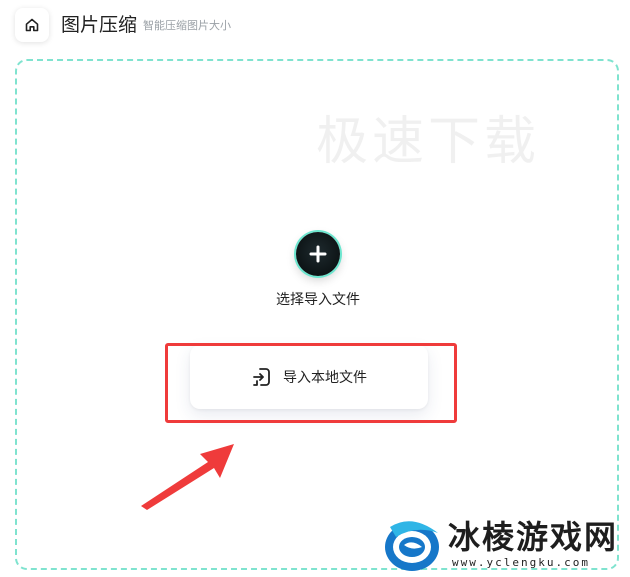 The height and width of the screenshot is (577, 630). I want to click on home-icon, so click(32, 25).